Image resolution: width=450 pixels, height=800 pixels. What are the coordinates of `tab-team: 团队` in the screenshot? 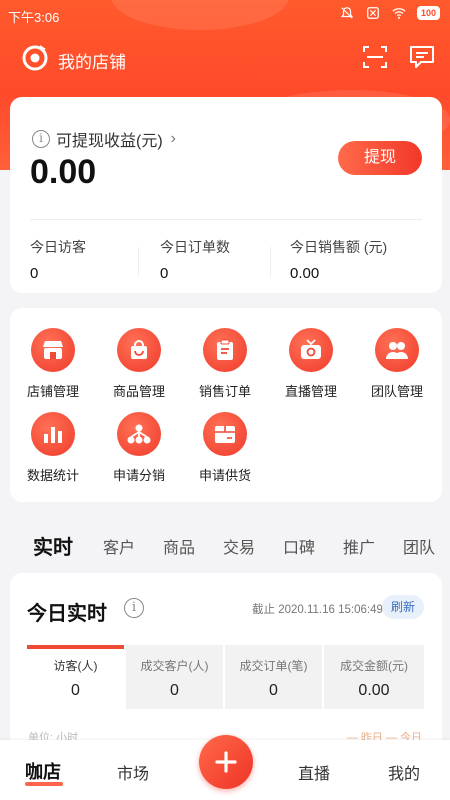 It's located at (419, 546).